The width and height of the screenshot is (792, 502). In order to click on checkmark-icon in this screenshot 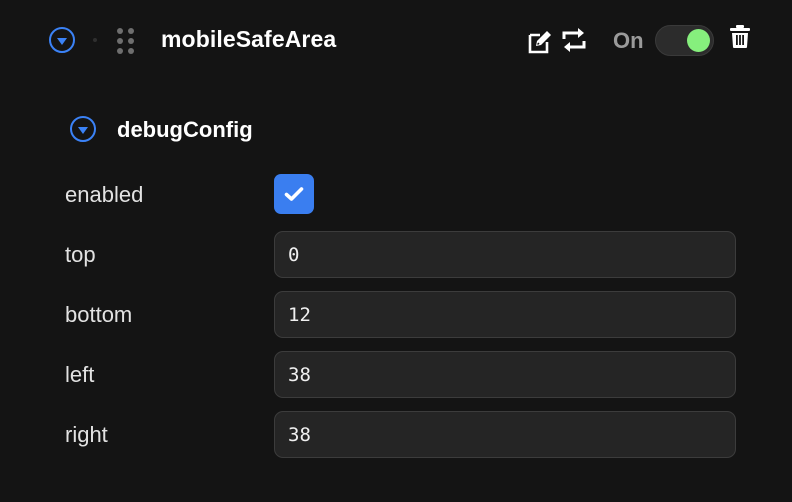, I will do `click(294, 194)`.